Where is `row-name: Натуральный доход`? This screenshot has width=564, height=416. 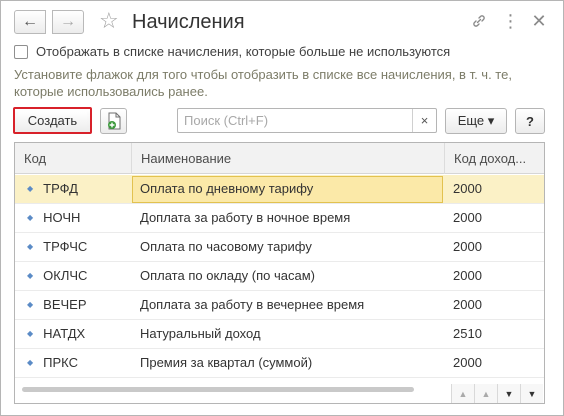
row-name: Натуральный доход is located at coordinates (200, 333).